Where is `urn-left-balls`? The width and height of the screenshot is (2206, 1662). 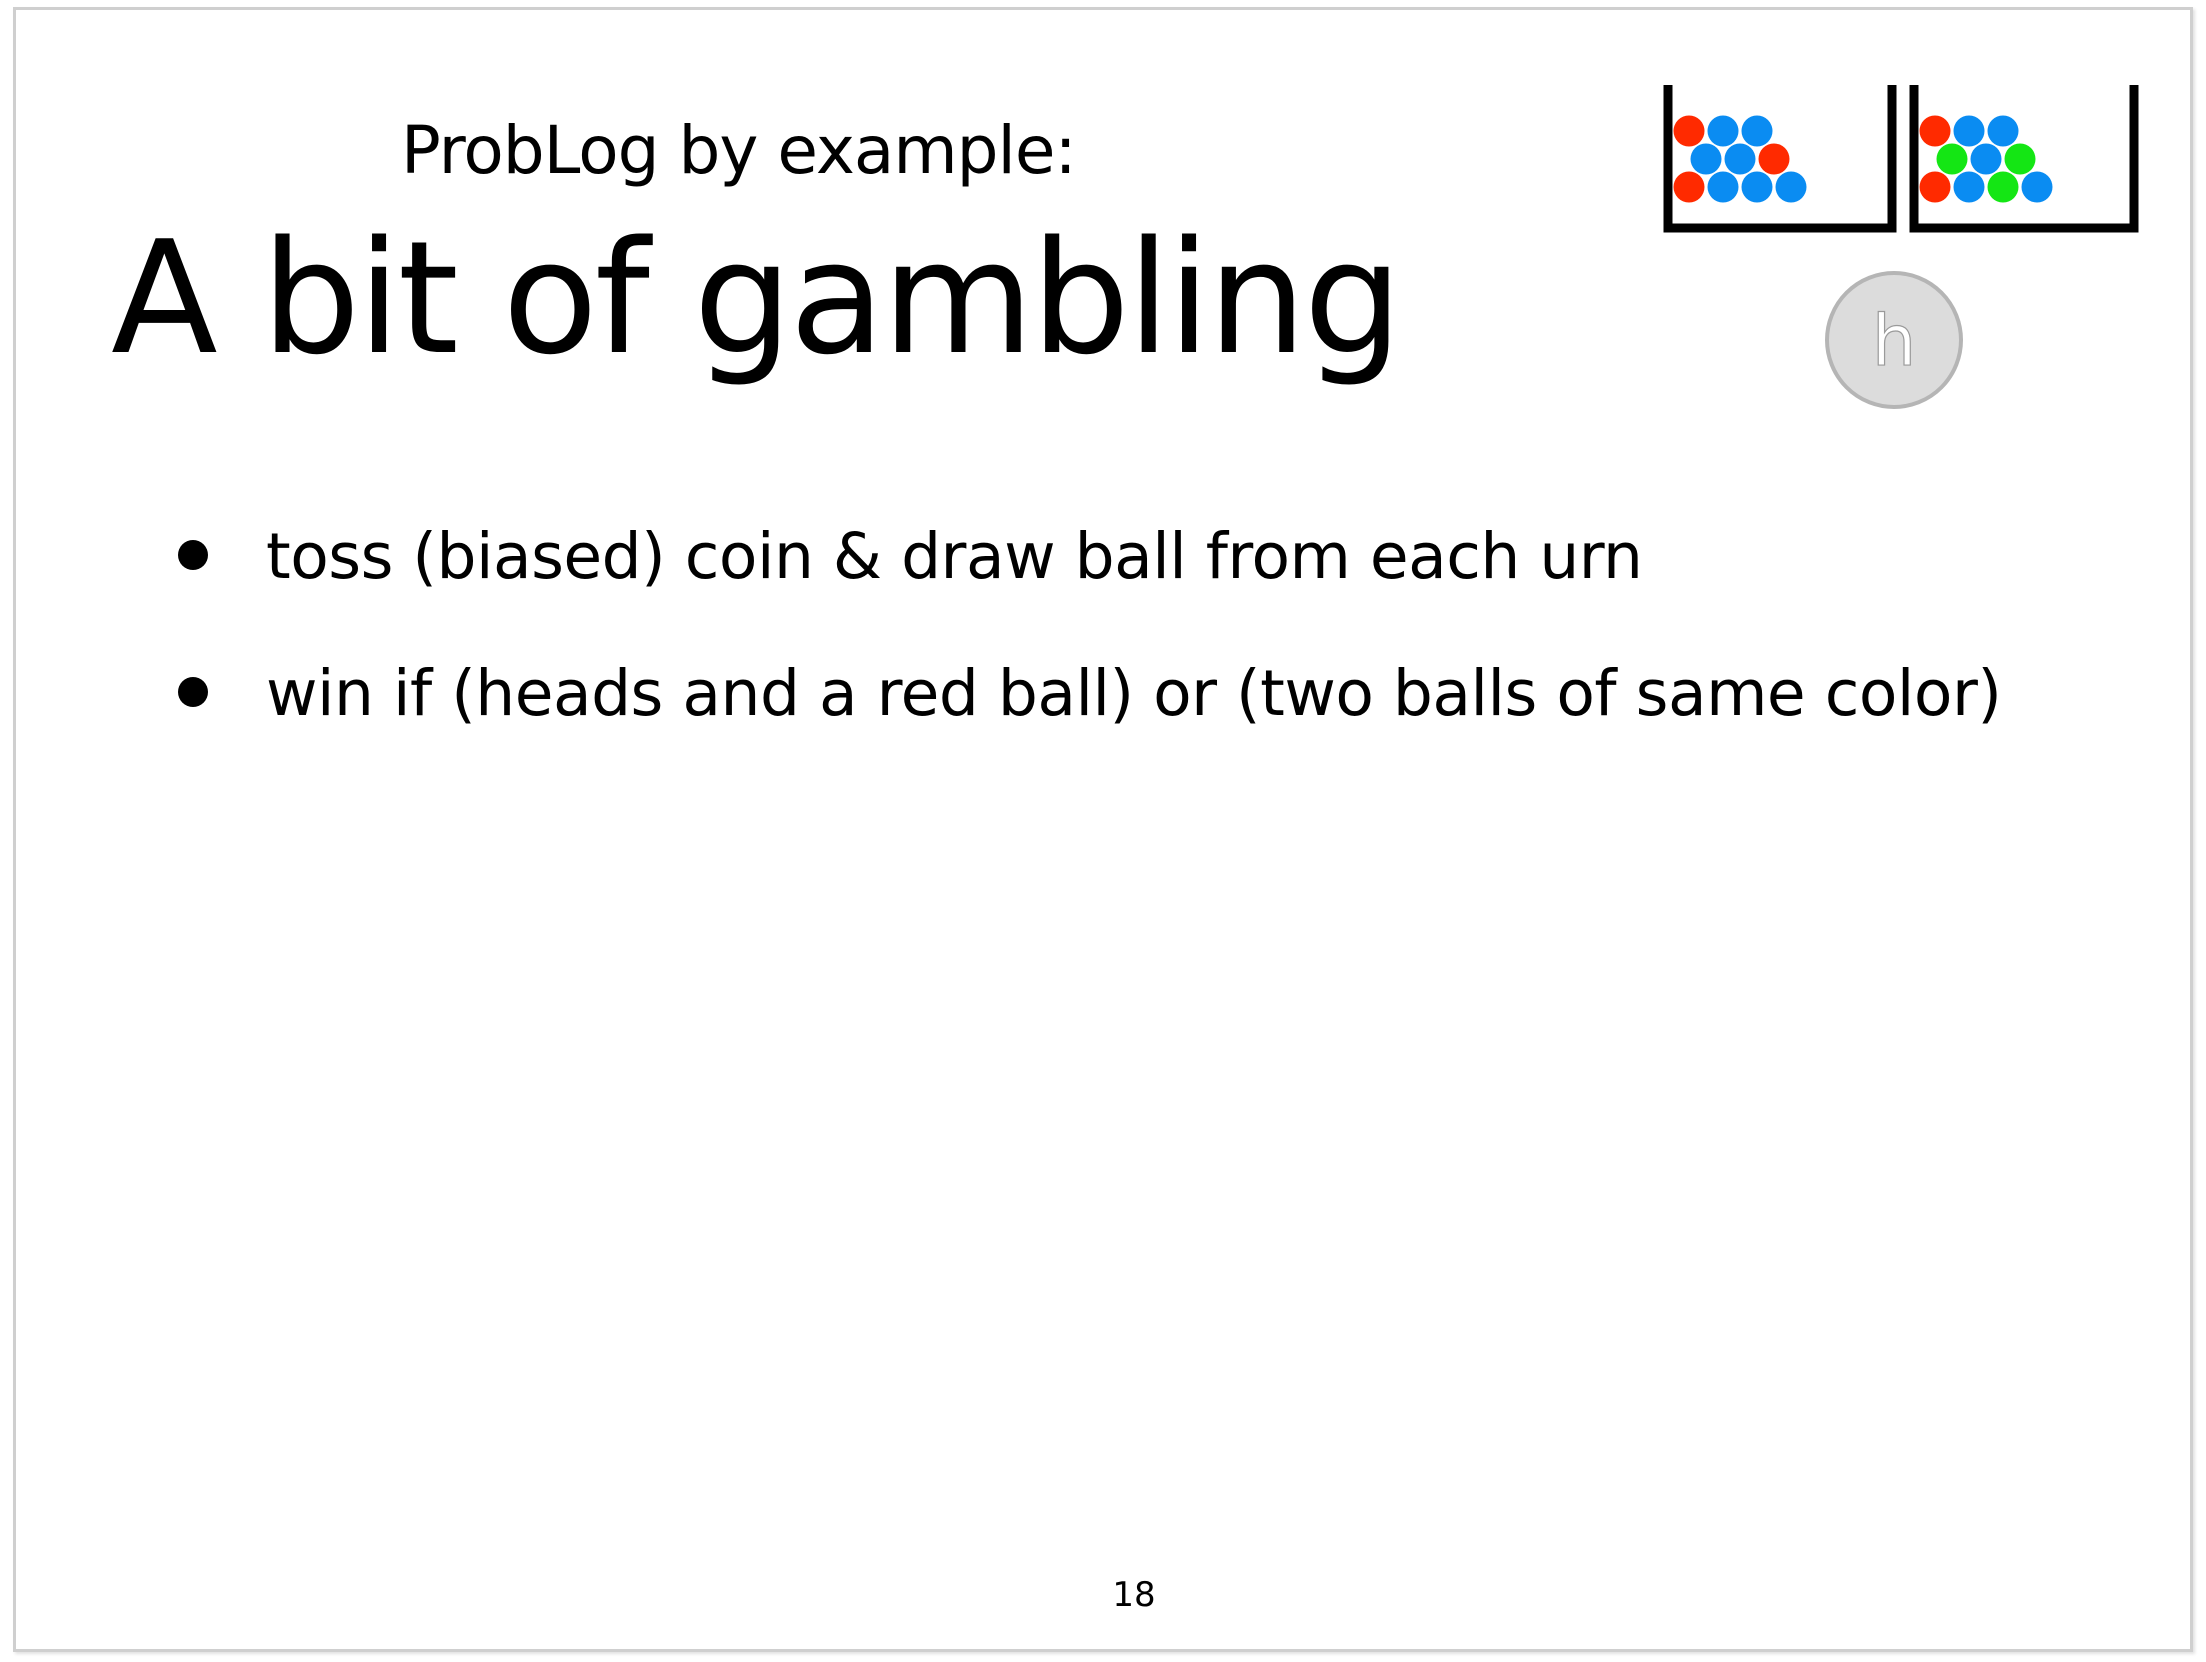
urn-left-balls is located at coordinates (1740, 159).